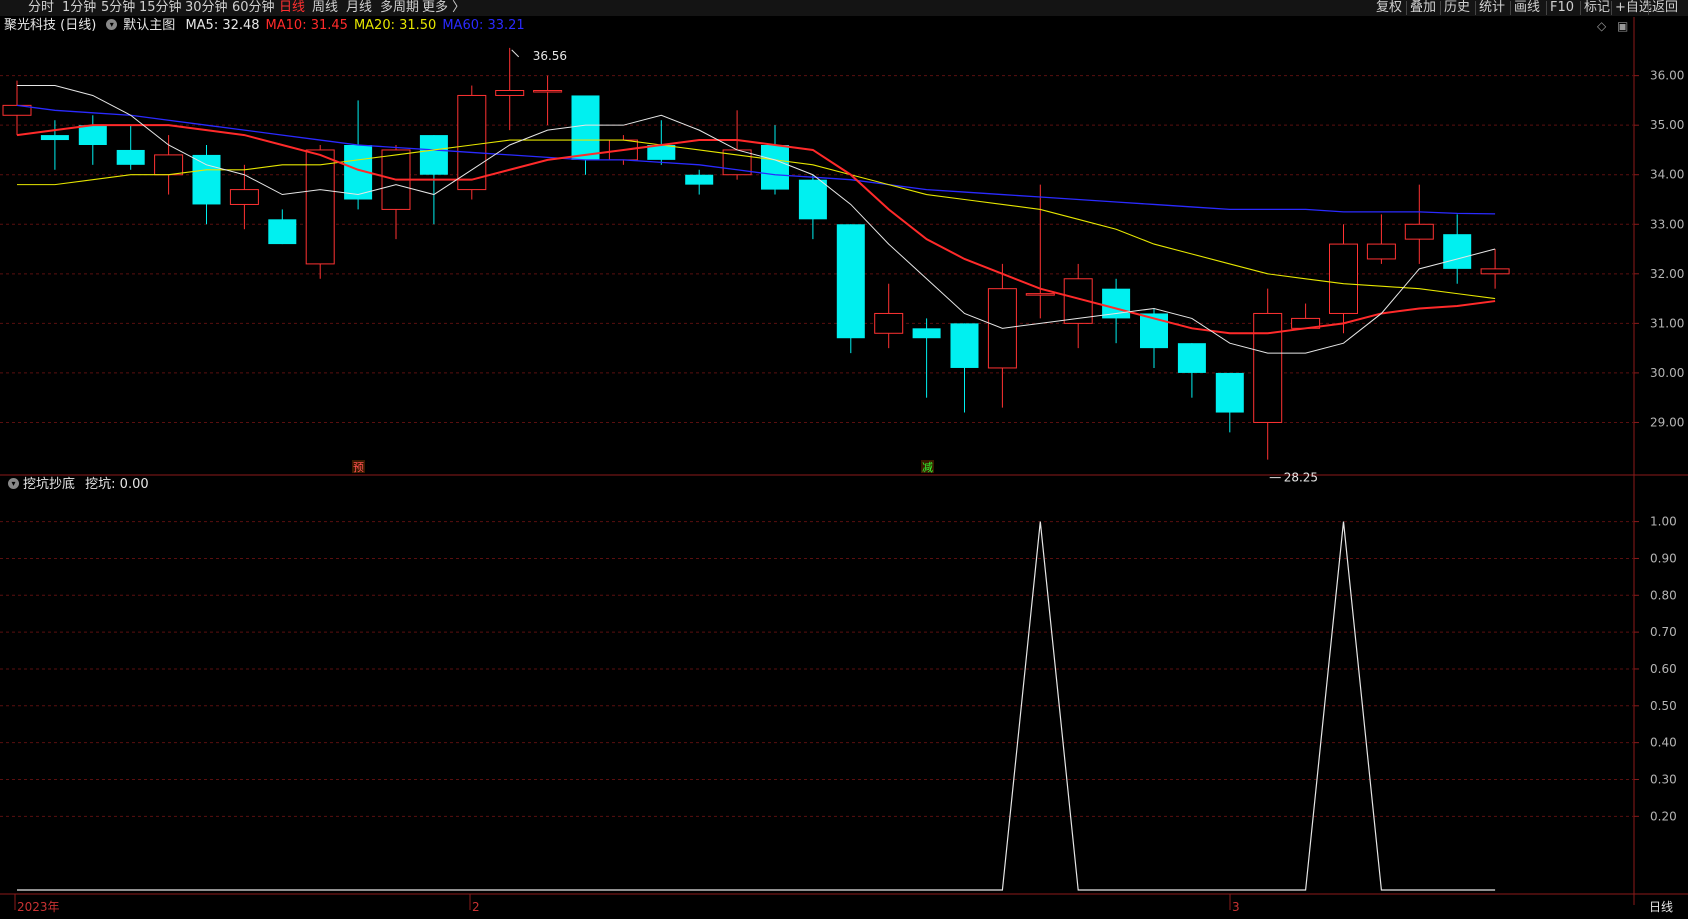 The width and height of the screenshot is (1688, 919). What do you see at coordinates (927, 467) in the screenshot?
I see `event-marker-1: 减` at bounding box center [927, 467].